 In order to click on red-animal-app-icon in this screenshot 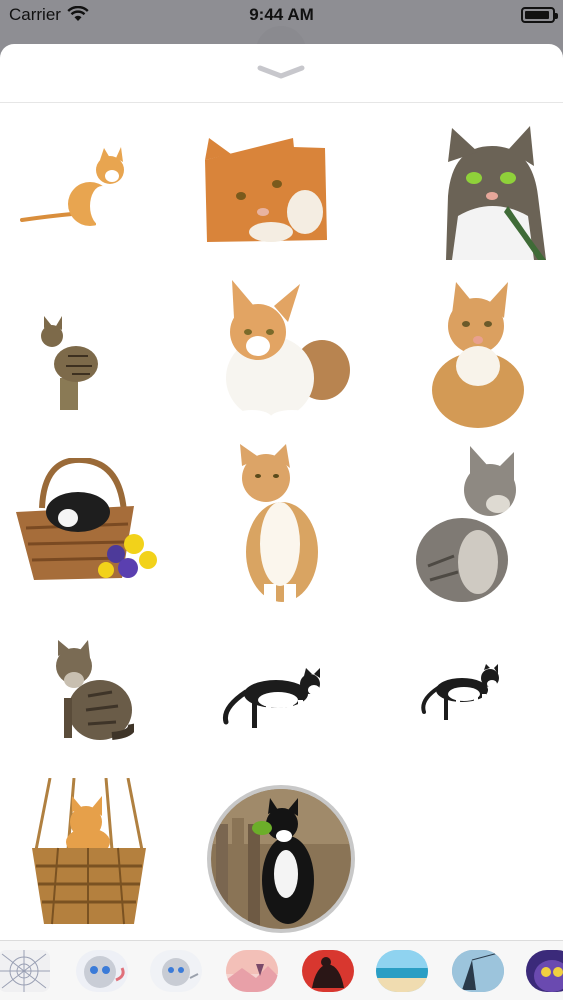, I will do `click(328, 971)`.